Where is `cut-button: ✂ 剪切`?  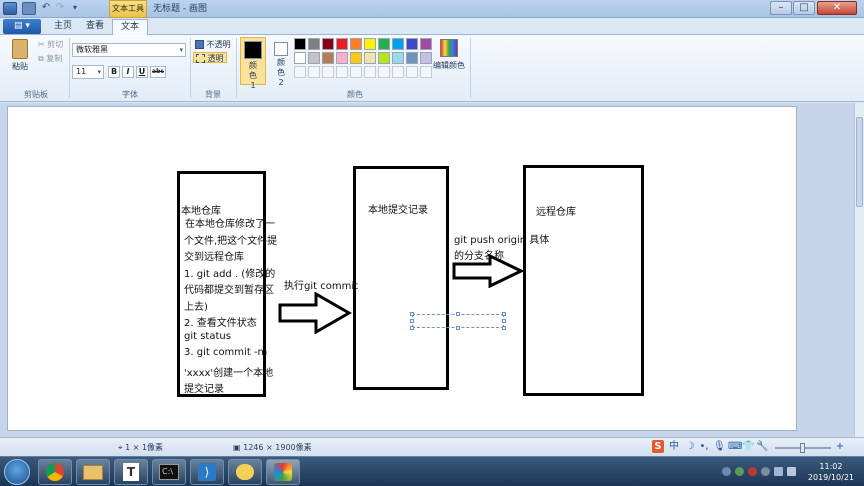 cut-button: ✂ 剪切 is located at coordinates (50, 44).